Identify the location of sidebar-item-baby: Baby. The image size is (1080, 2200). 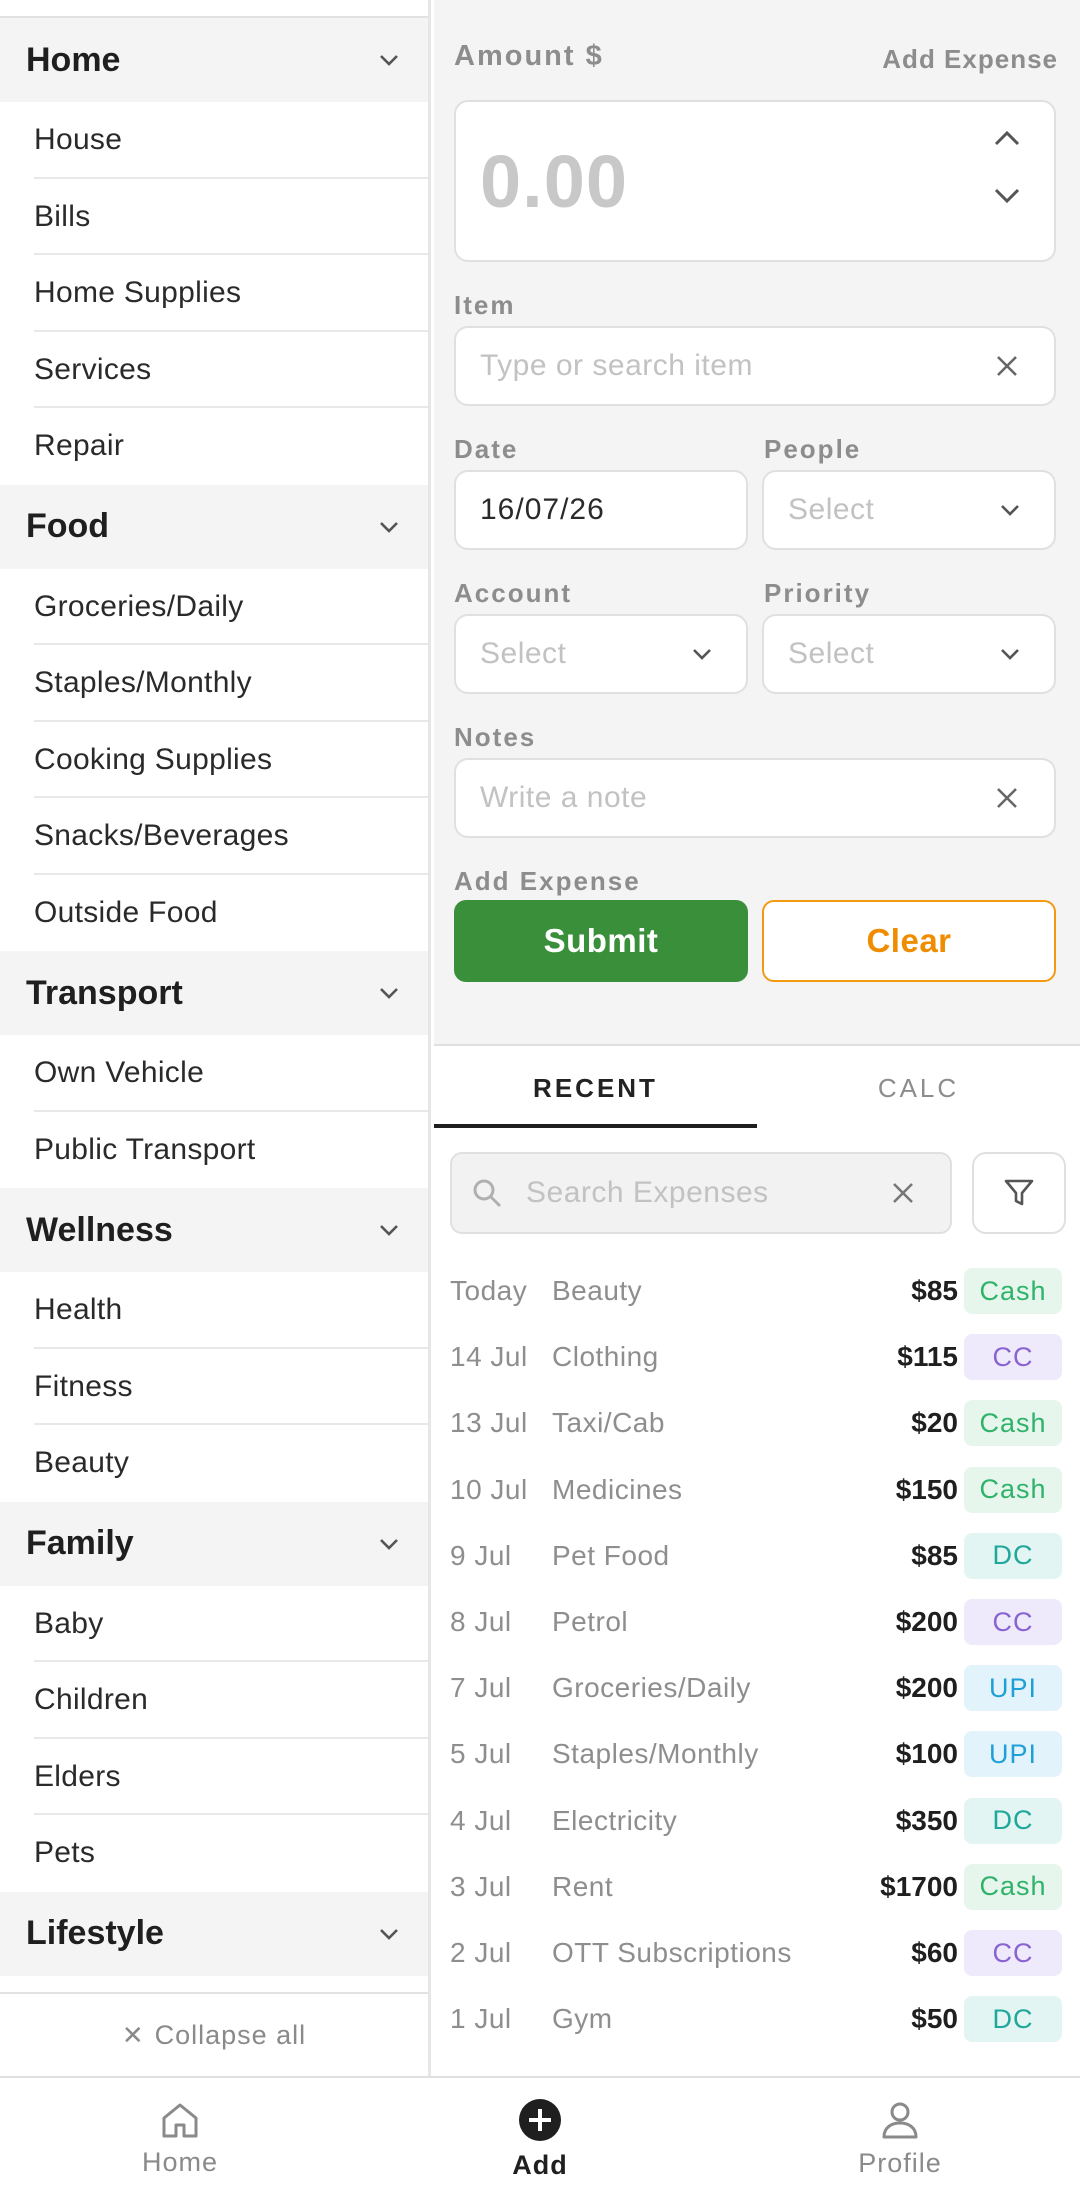
(214, 1623).